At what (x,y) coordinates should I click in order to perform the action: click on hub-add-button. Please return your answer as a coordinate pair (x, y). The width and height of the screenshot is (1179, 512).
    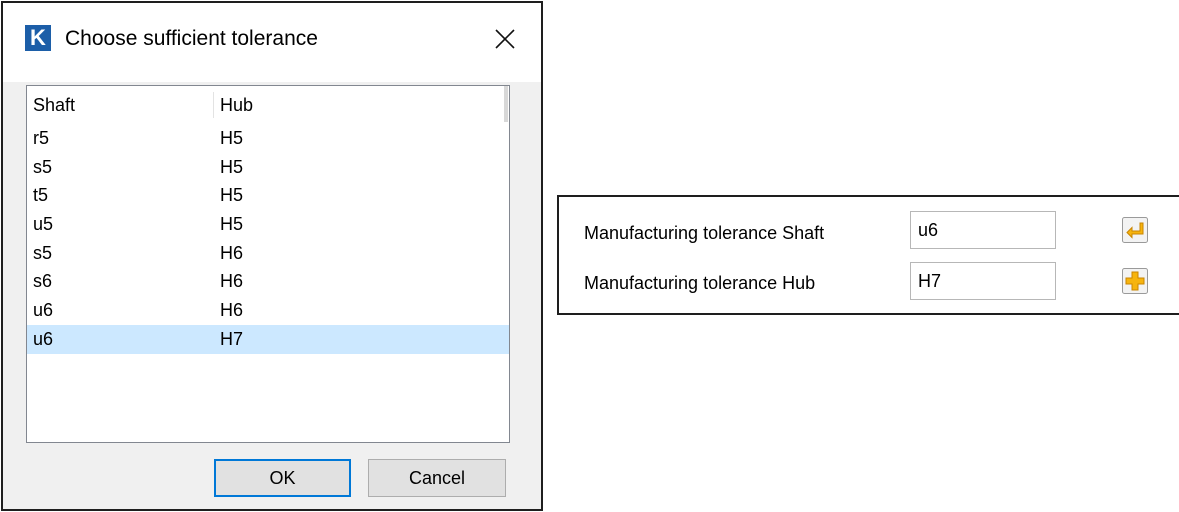
    Looking at the image, I should click on (1135, 281).